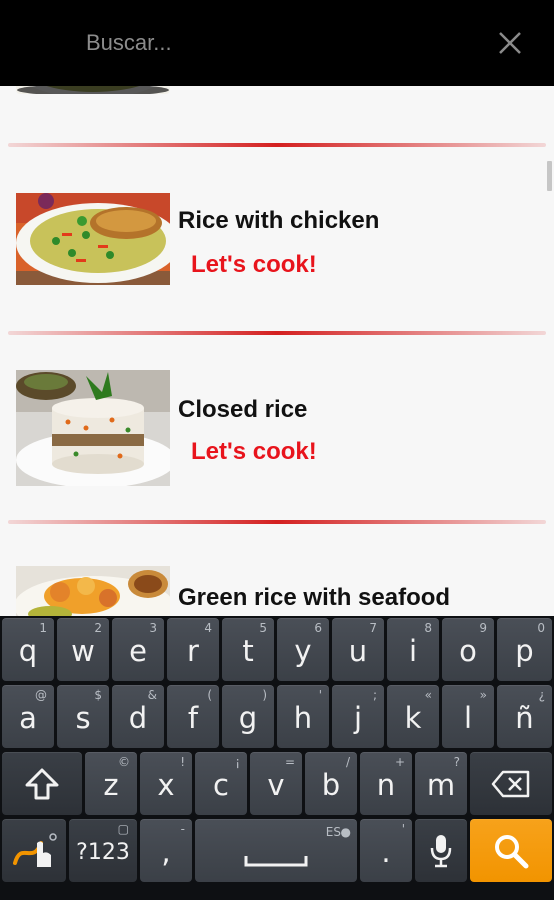 The height and width of the screenshot is (900, 554). I want to click on list-item: Closed rice Let's cook!, so click(277, 430).